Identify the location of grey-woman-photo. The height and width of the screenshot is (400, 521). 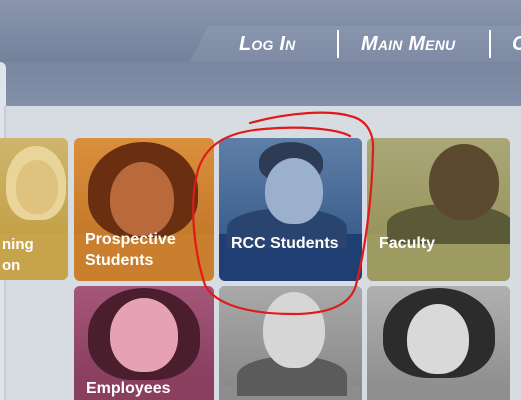
(438, 336).